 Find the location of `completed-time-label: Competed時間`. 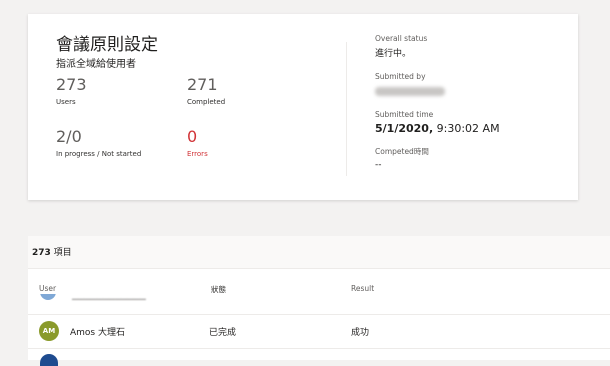

completed-time-label: Competed時間 is located at coordinates (402, 151).